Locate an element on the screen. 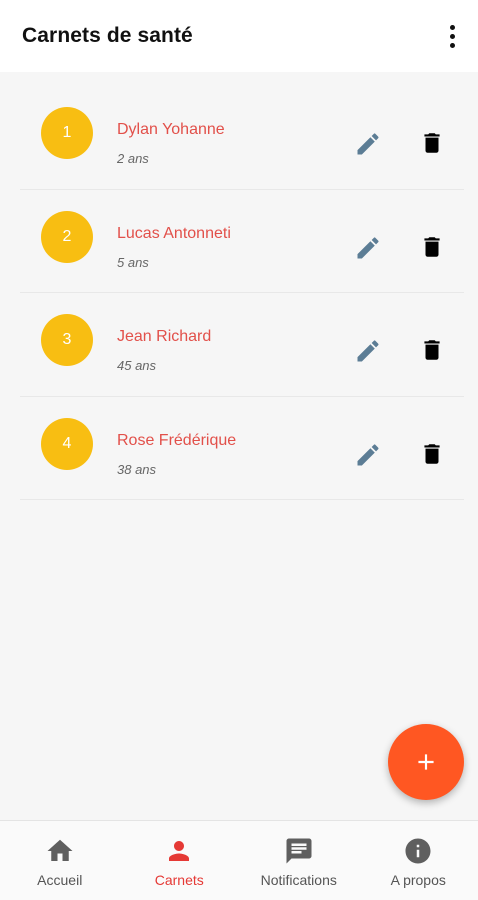  carnet-age: 45 ans is located at coordinates (137, 365).